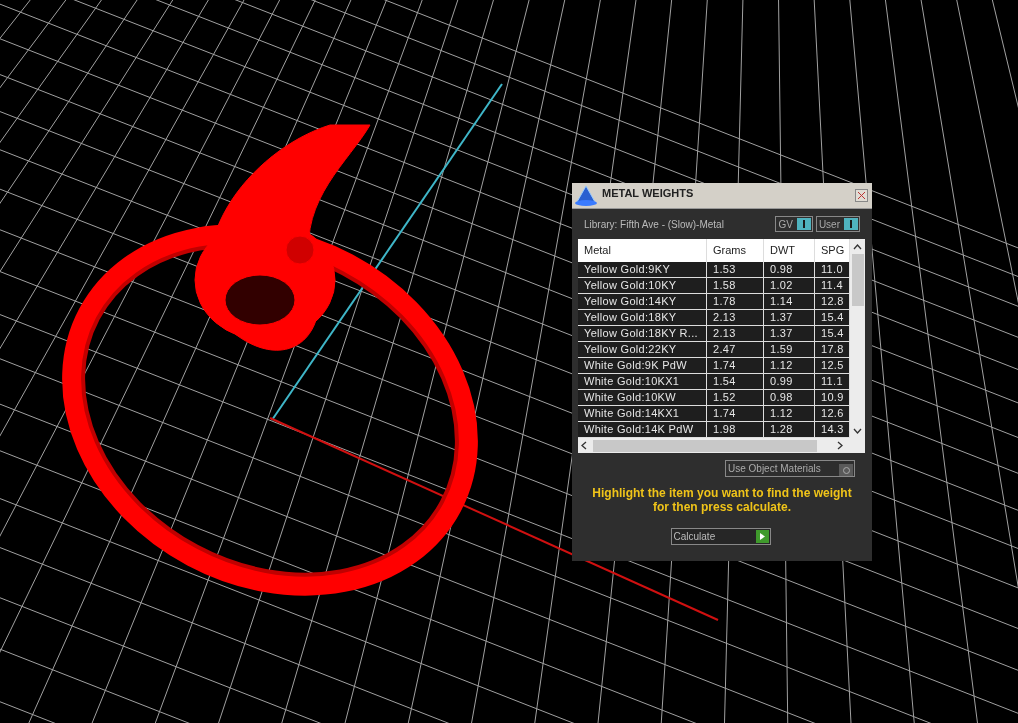 The width and height of the screenshot is (1018, 723). I want to click on table-cell: Yellow Gold:9KY, so click(642, 269).